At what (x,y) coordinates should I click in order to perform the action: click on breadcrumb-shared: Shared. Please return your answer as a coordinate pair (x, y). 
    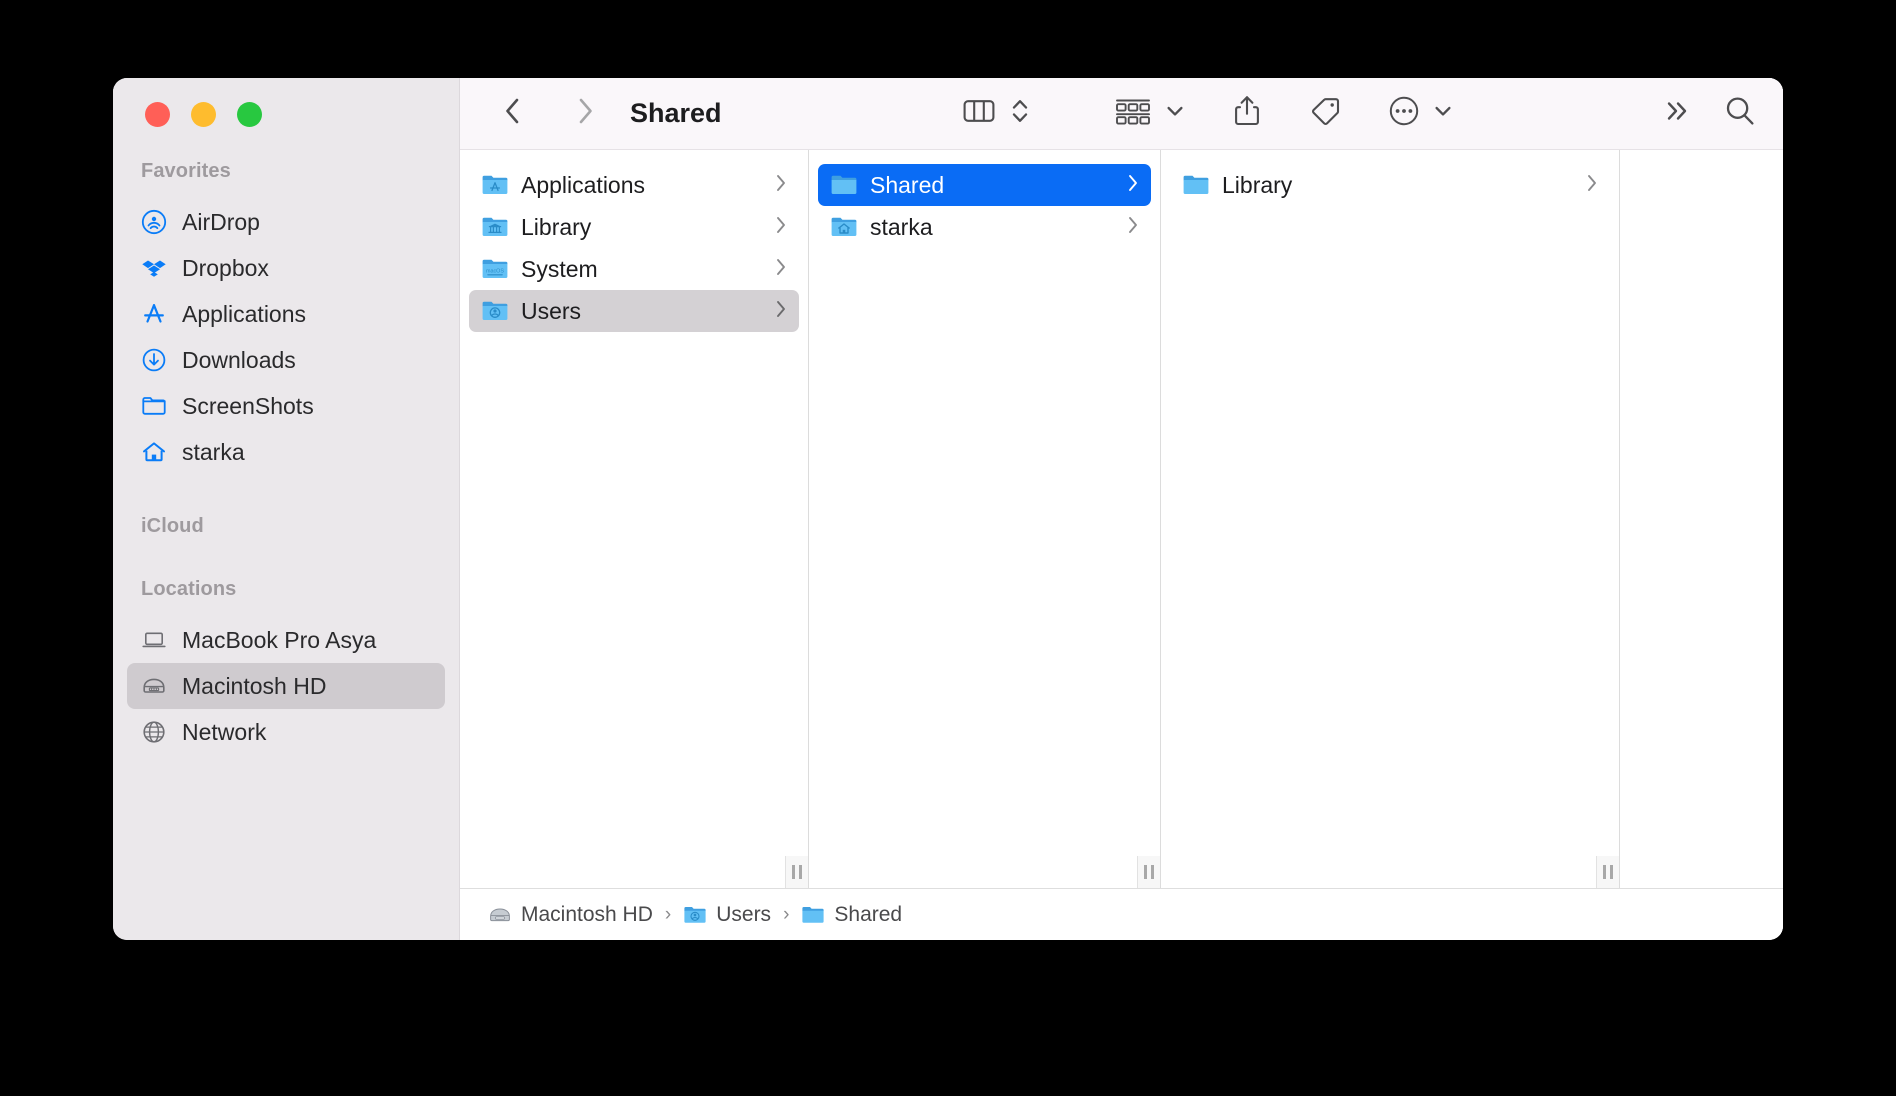
    Looking at the image, I should click on (851, 915).